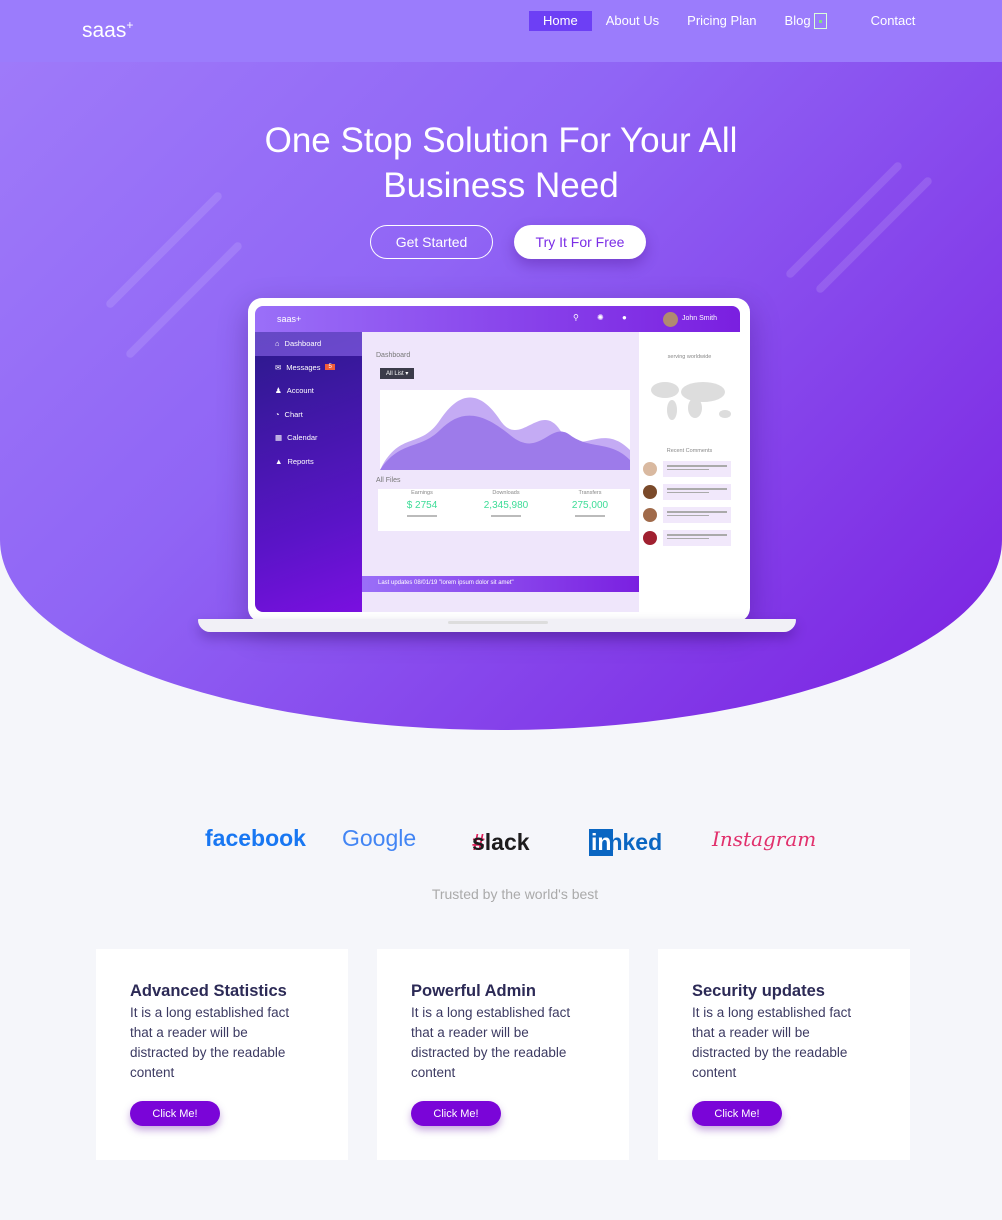 This screenshot has height=1220, width=1002. I want to click on facebook-logo: facebook, so click(255, 838).